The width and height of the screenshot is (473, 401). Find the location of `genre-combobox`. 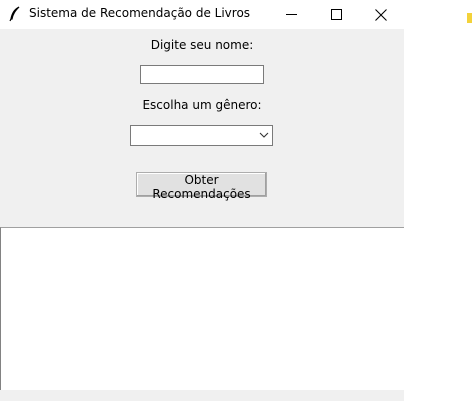

genre-combobox is located at coordinates (201, 135).